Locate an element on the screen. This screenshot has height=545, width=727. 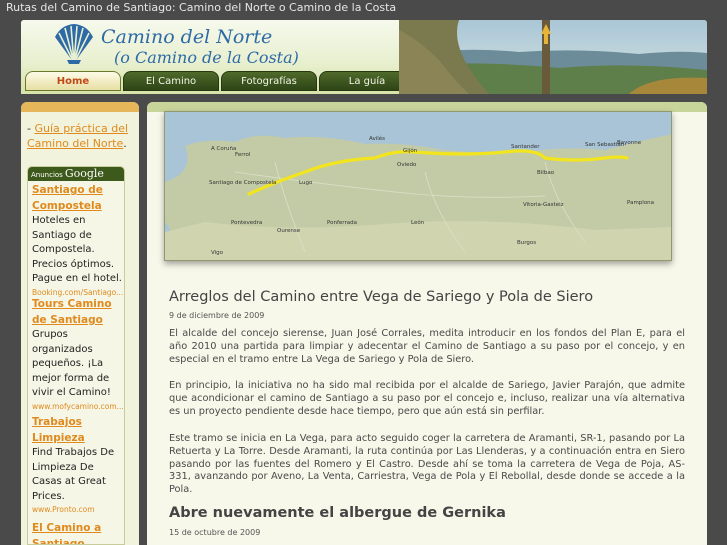
ad-title: El Camino a Santiago is located at coordinates (78, 532).